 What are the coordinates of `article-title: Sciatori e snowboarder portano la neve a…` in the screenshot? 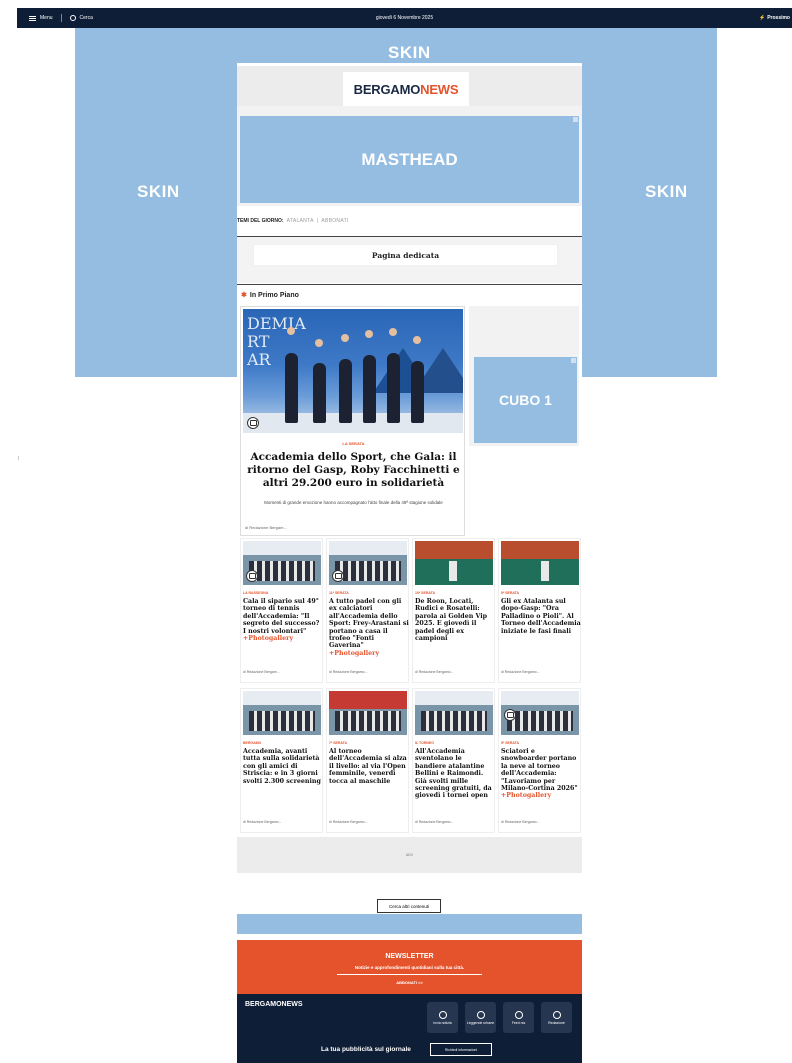 It's located at (541, 774).